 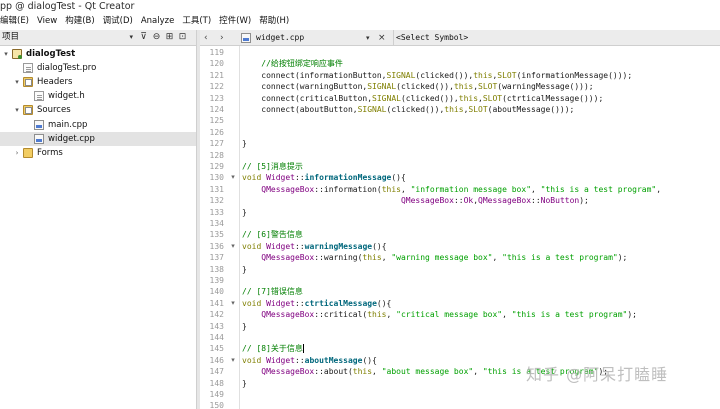 What do you see at coordinates (197, 21) in the screenshot?
I see `menu-tools: 工具(T)` at bounding box center [197, 21].